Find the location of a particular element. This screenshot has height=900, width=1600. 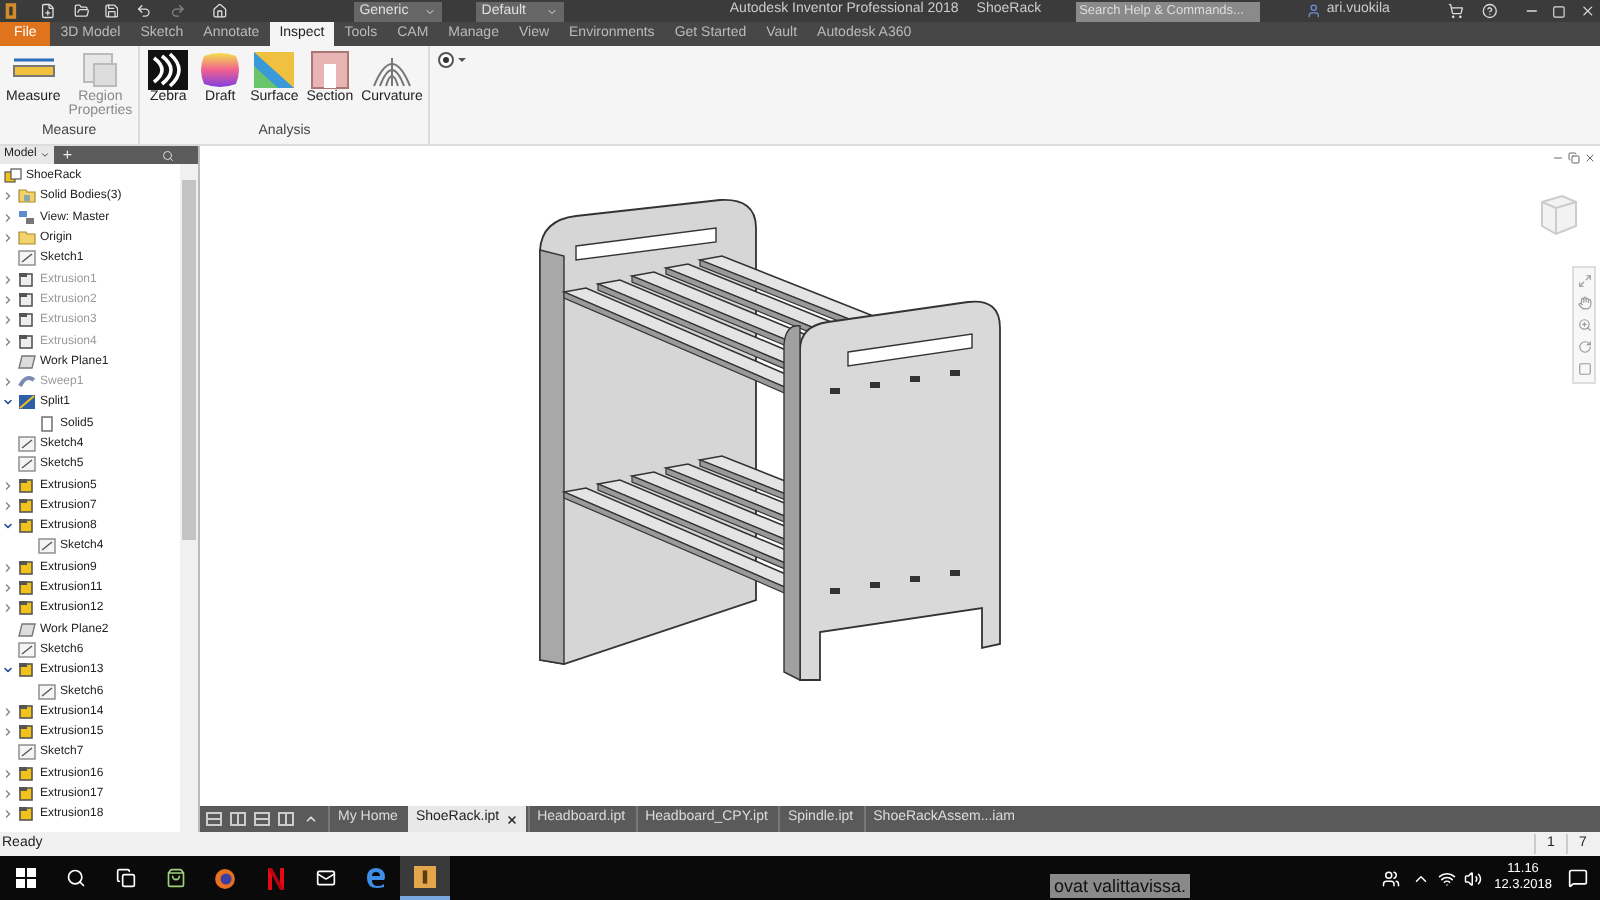

home-icon is located at coordinates (219, 11).